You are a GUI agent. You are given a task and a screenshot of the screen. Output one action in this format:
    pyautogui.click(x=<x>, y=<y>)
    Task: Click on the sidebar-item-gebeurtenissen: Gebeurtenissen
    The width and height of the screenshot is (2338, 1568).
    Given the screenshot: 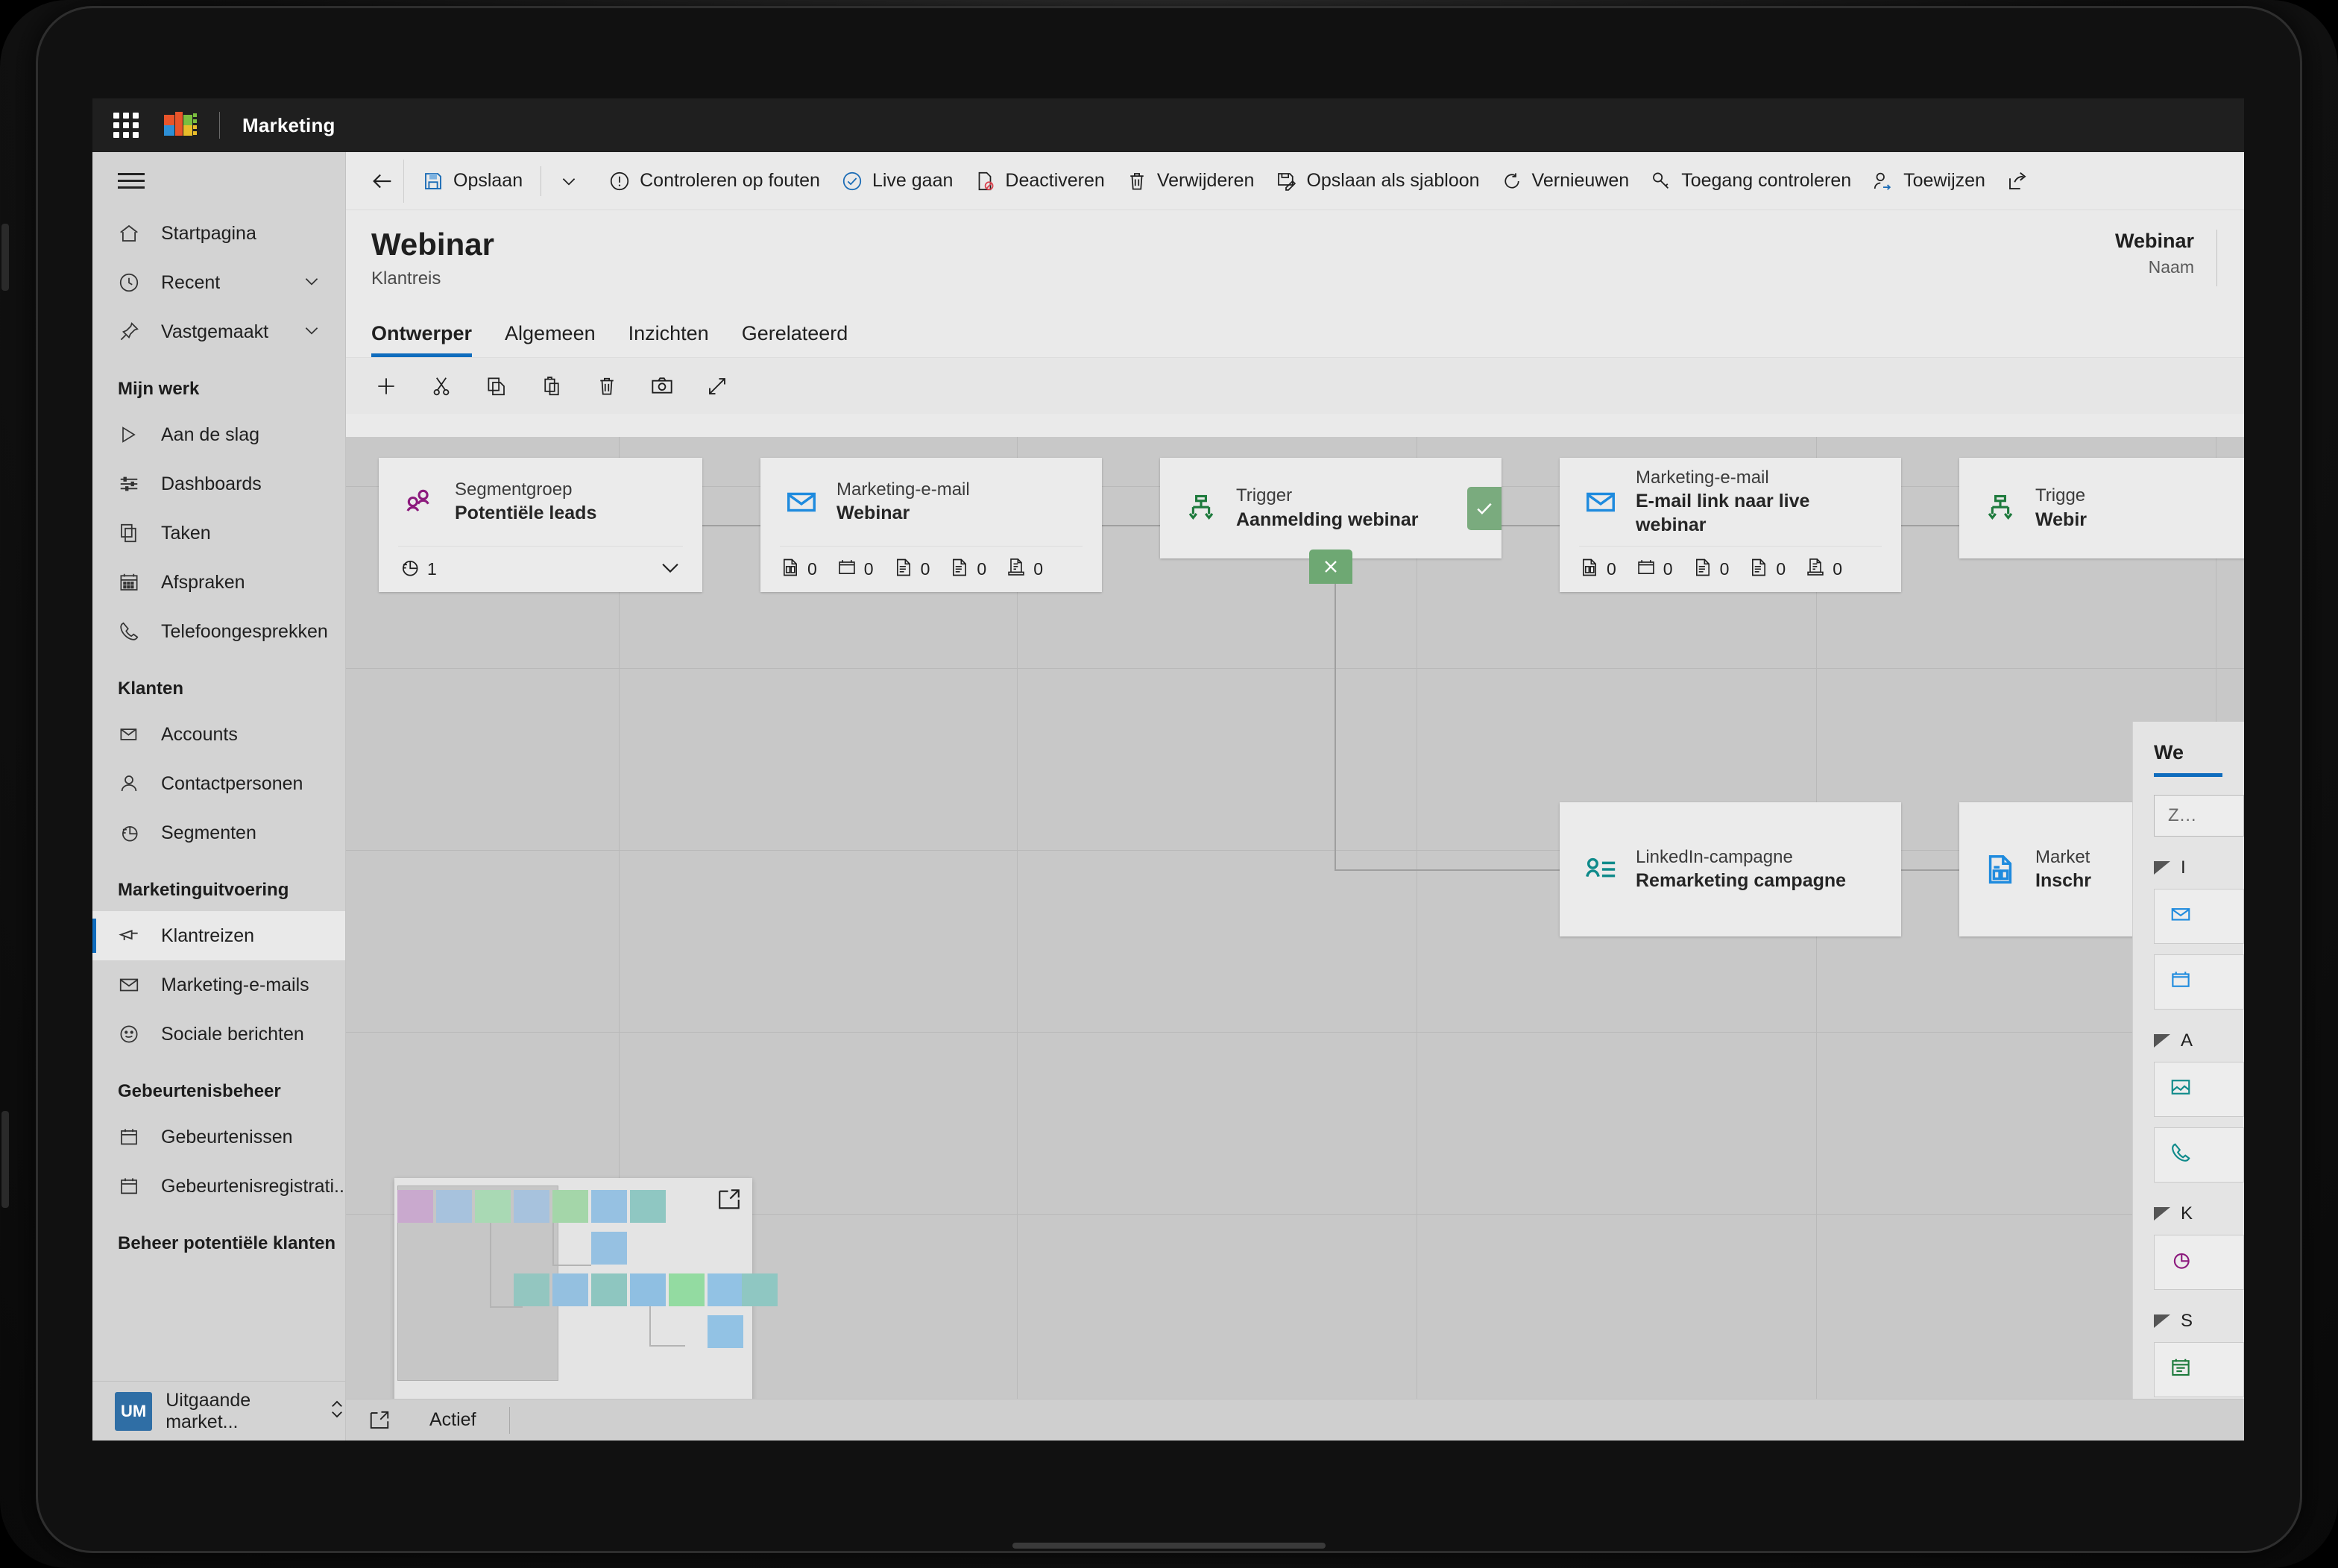 What is the action you would take?
    pyautogui.click(x=218, y=1137)
    